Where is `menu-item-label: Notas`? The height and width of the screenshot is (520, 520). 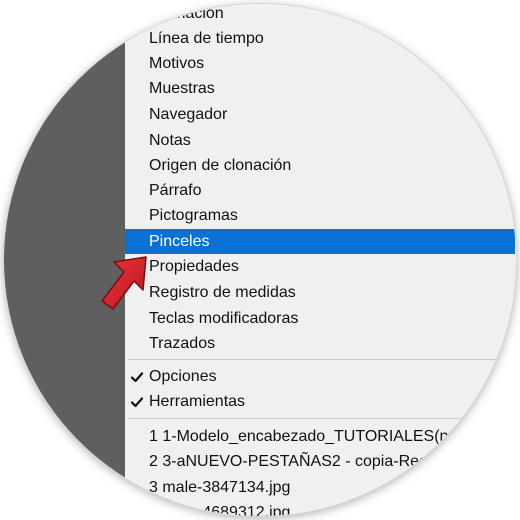
menu-item-label: Notas is located at coordinates (170, 140).